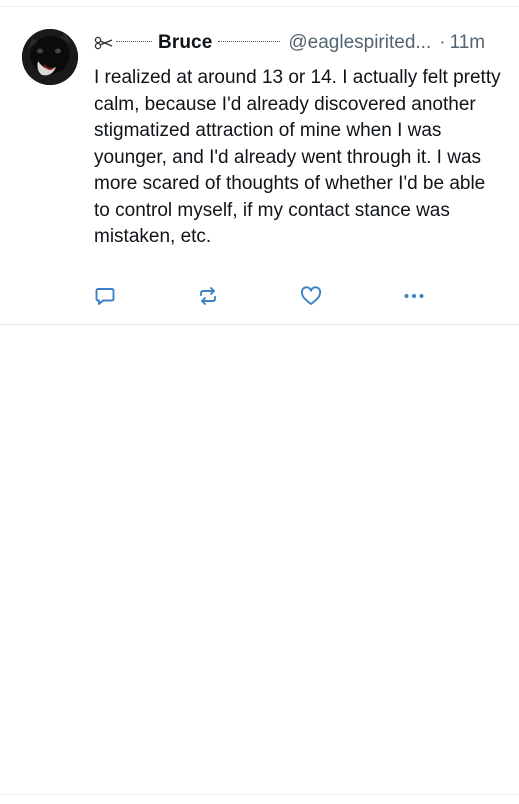 This screenshot has height=804, width=519. What do you see at coordinates (185, 43) in the screenshot?
I see `author-name: Bruce` at bounding box center [185, 43].